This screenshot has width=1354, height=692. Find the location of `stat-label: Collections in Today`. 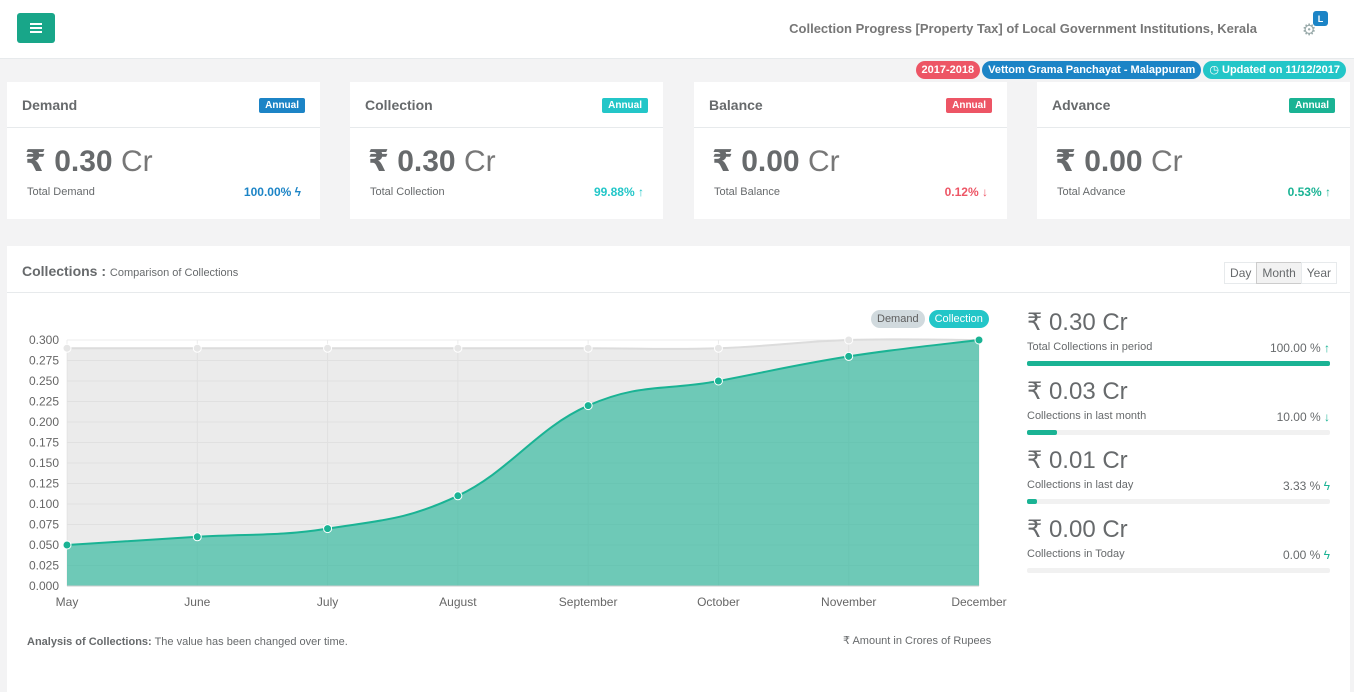

stat-label: Collections in Today is located at coordinates (1076, 554).